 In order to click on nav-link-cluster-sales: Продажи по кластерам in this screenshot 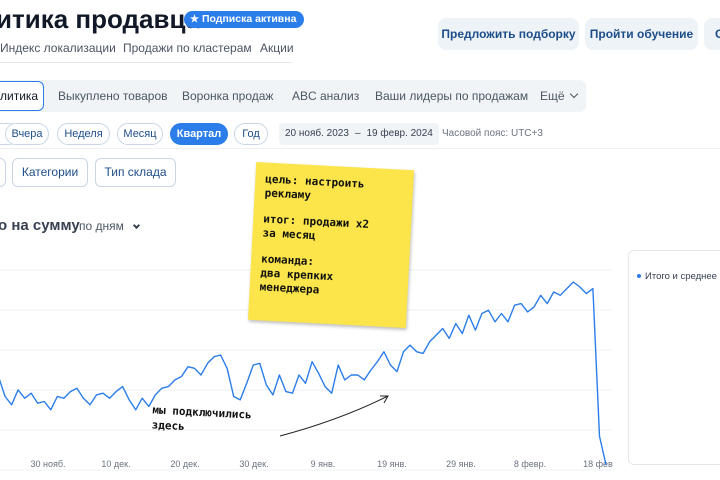, I will do `click(187, 48)`.